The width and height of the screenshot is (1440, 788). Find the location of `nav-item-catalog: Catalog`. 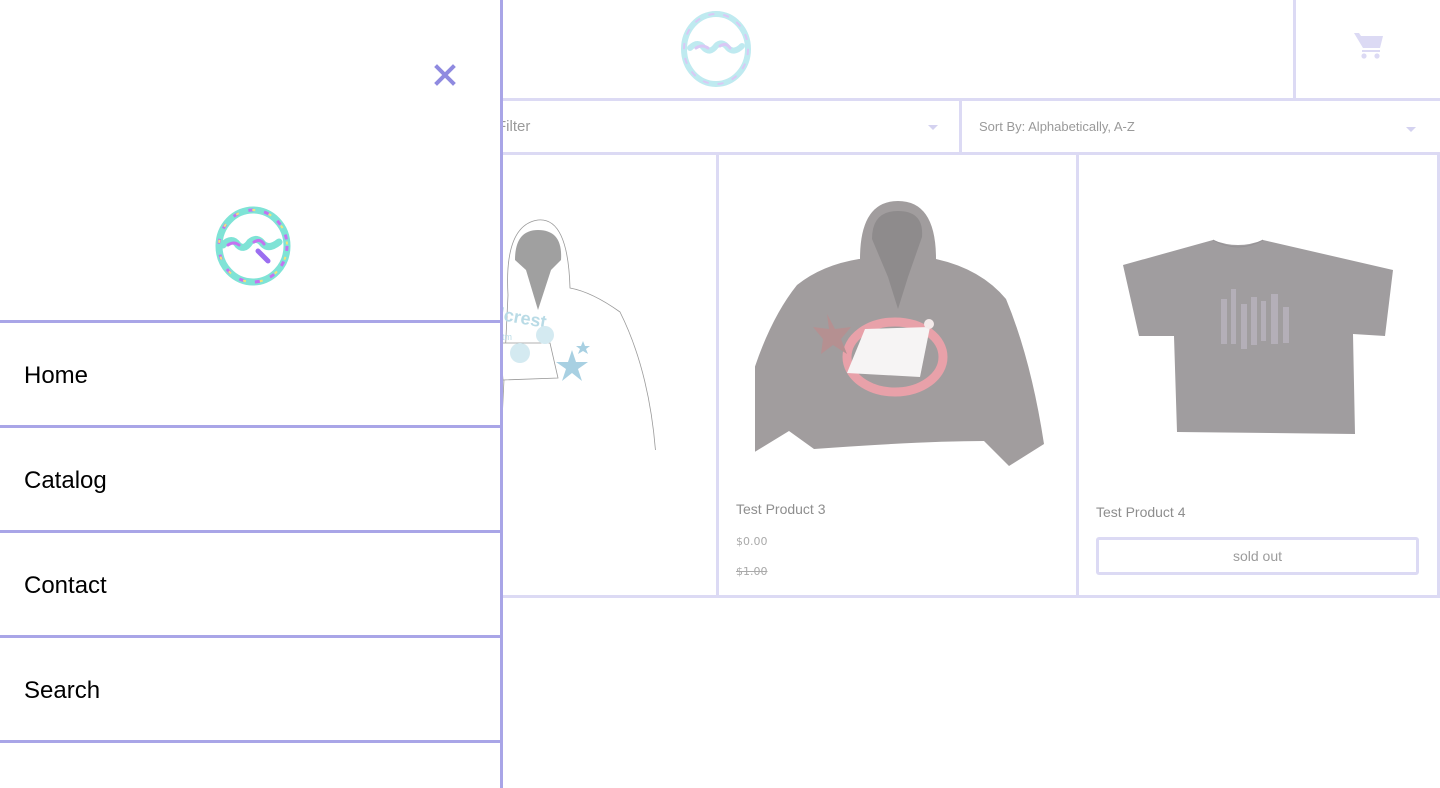

nav-item-catalog: Catalog is located at coordinates (250, 480).